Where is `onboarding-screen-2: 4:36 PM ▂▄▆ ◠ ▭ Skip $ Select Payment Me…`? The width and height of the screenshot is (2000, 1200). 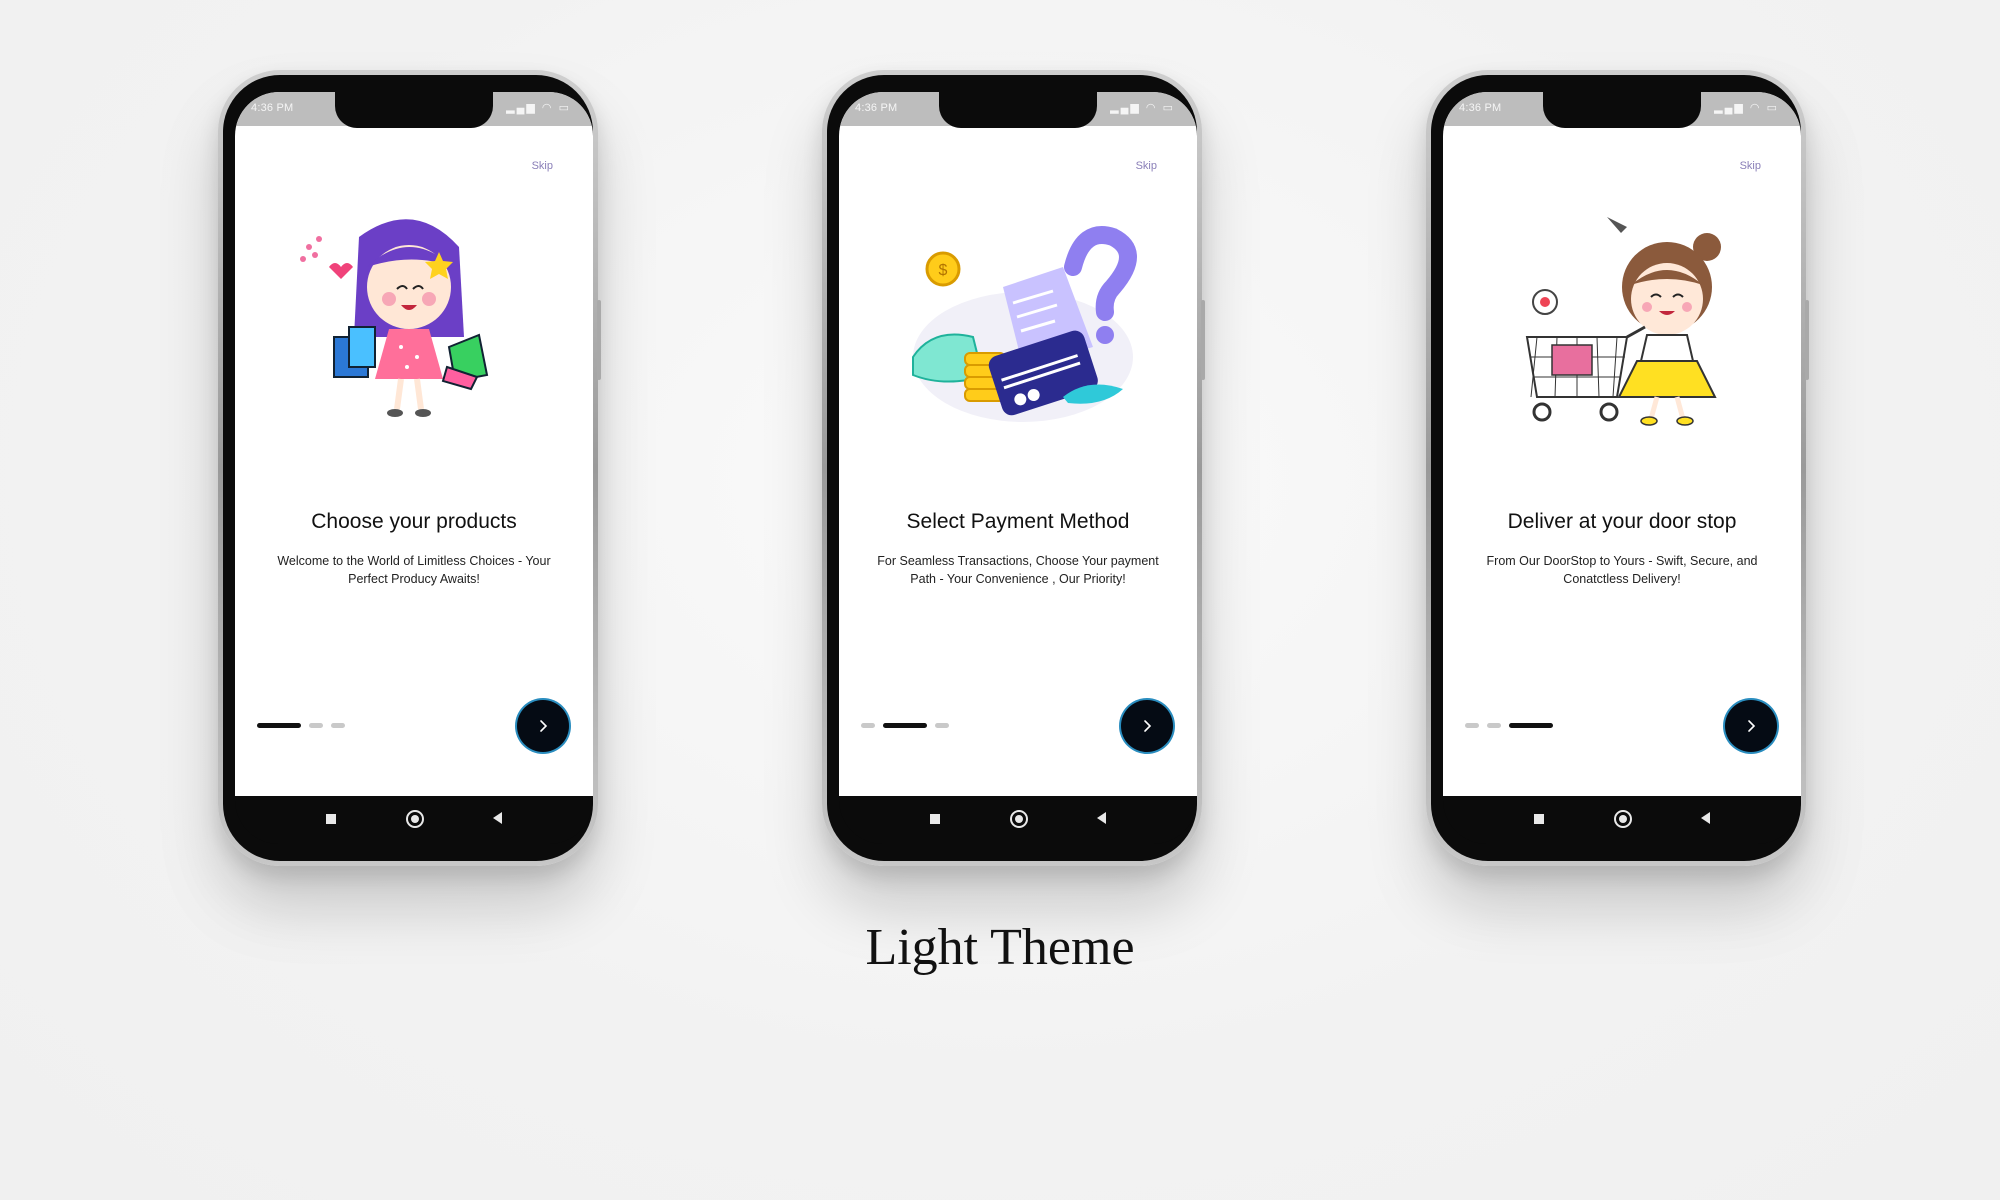
onboarding-screen-2: 4:36 PM ▂▄▆ ◠ ▭ Skip $ Select Payment Me… is located at coordinates (1018, 444).